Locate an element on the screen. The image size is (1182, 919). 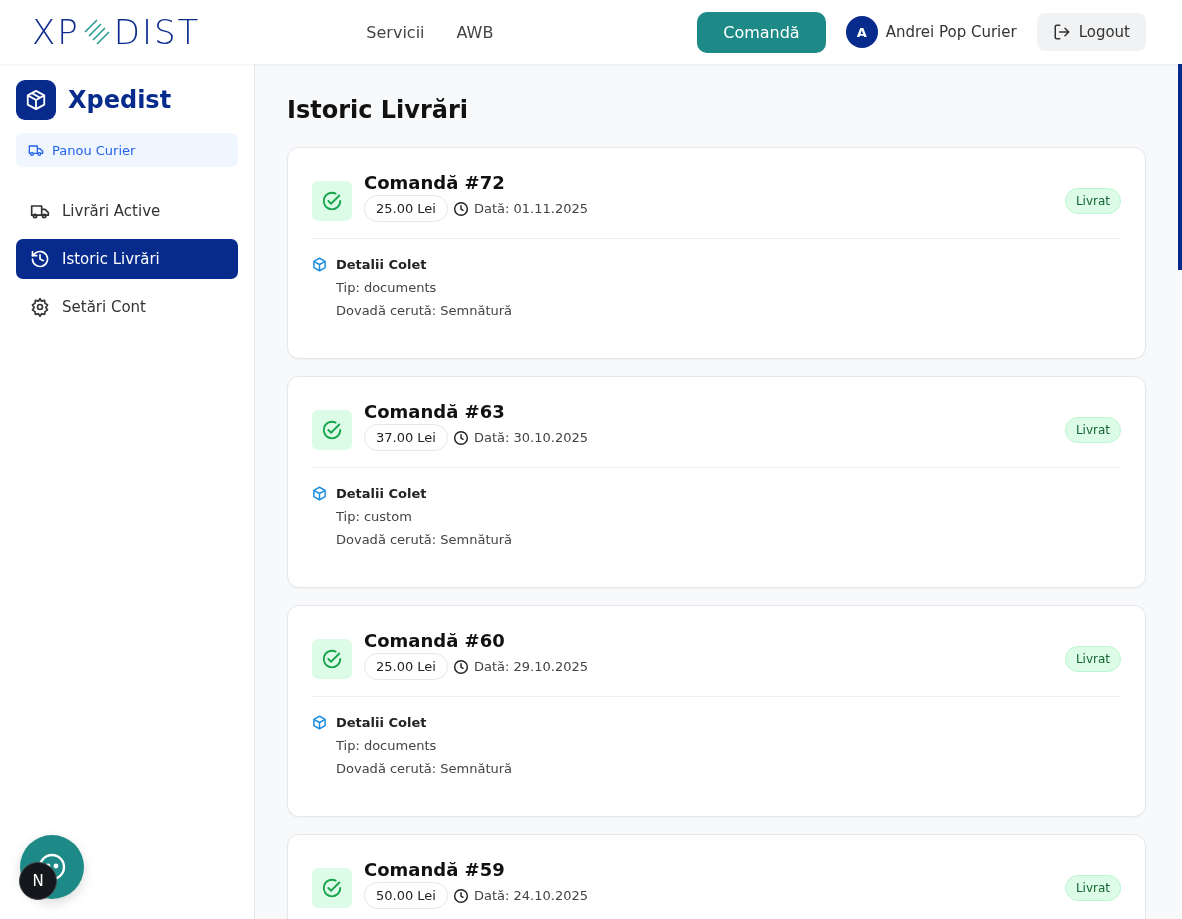
sidebar-item: Setări Cont is located at coordinates (127, 307).